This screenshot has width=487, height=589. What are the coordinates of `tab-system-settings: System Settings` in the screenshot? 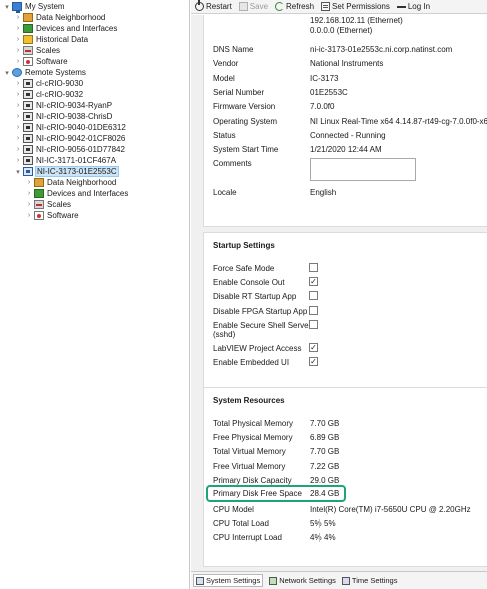 It's located at (228, 580).